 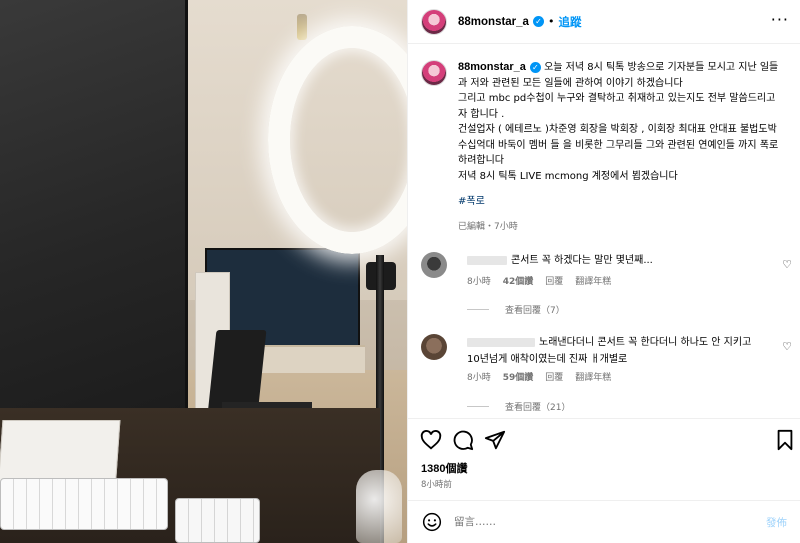 I want to click on comment-likes: 42個讚, so click(x=518, y=280).